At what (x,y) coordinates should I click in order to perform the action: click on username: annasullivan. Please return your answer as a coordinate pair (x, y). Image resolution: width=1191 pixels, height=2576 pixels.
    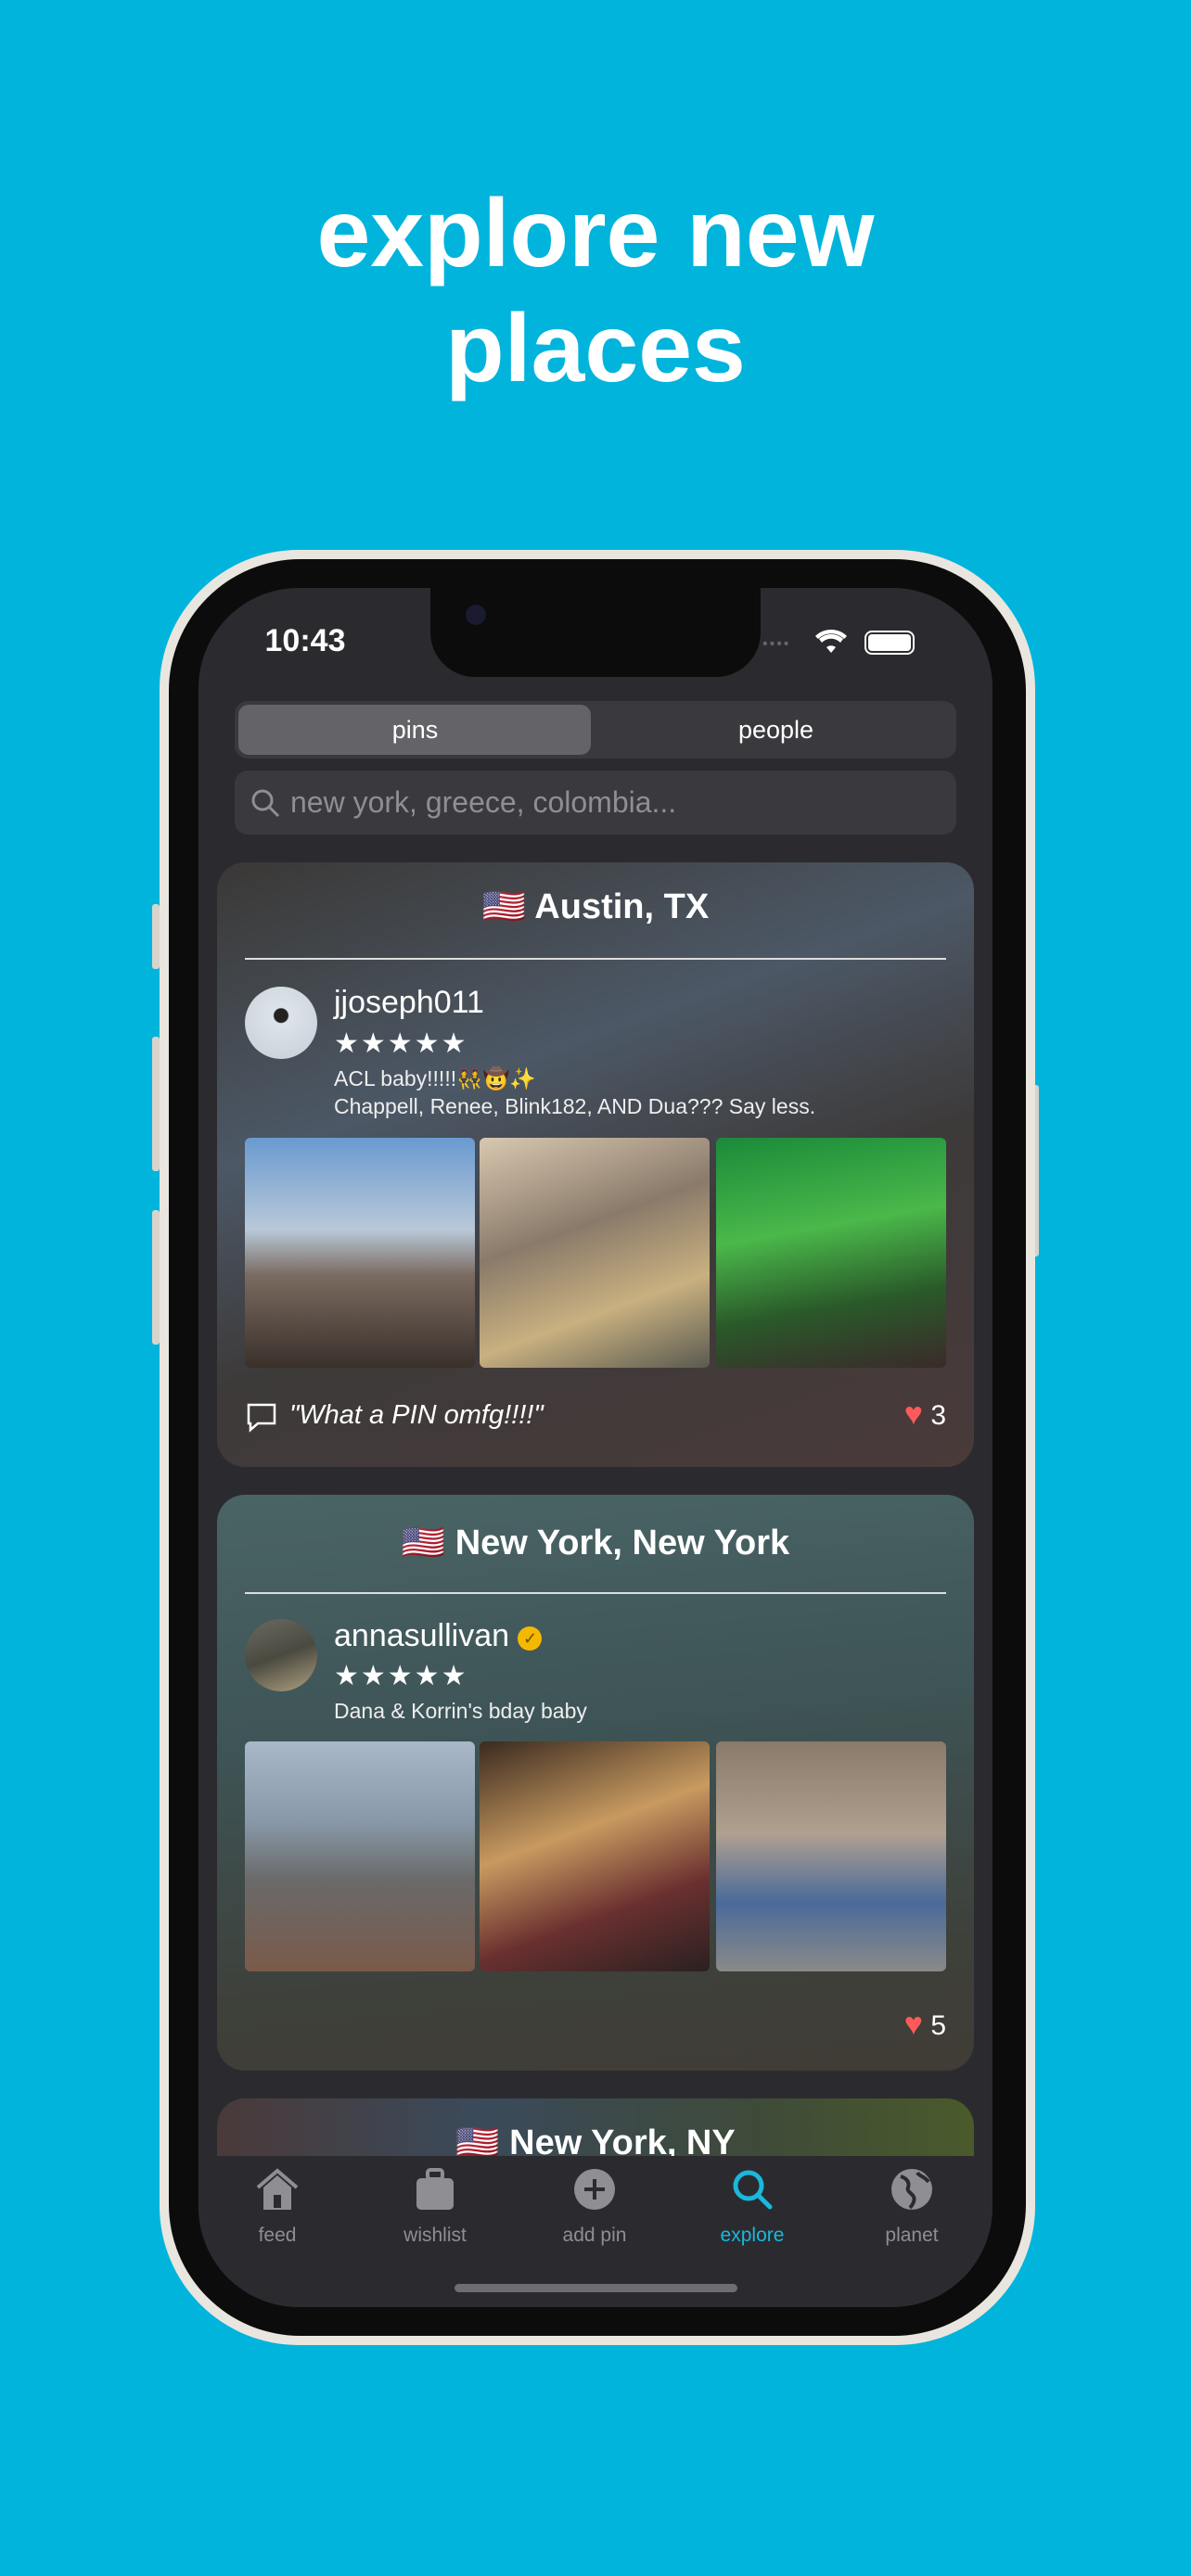
    Looking at the image, I should click on (422, 1635).